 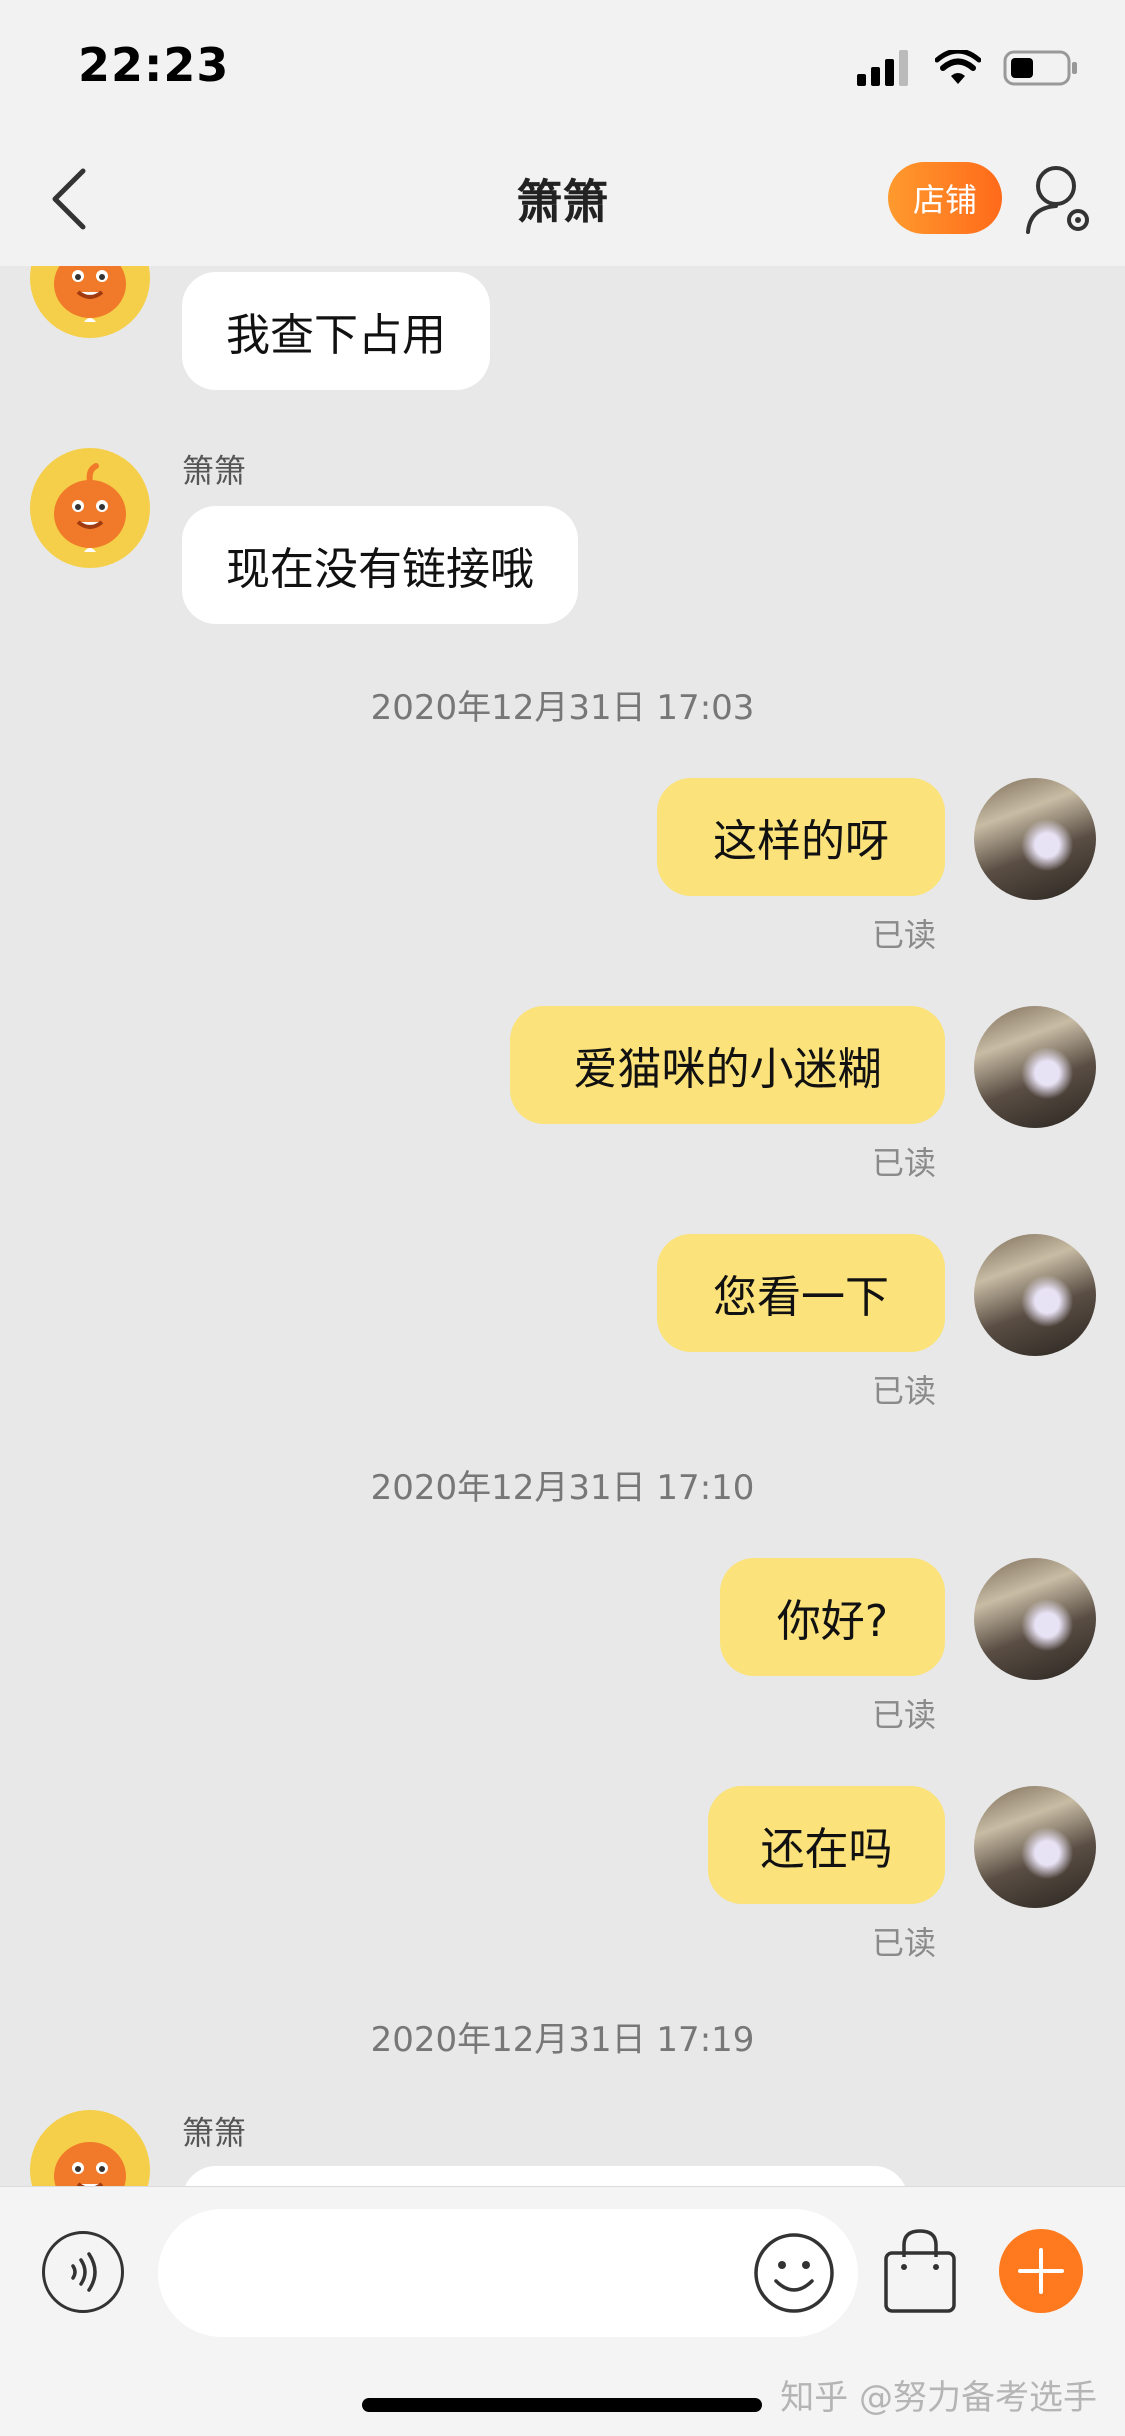 I want to click on watermark: 知乎 @努力备考选手, so click(x=938, y=2398).